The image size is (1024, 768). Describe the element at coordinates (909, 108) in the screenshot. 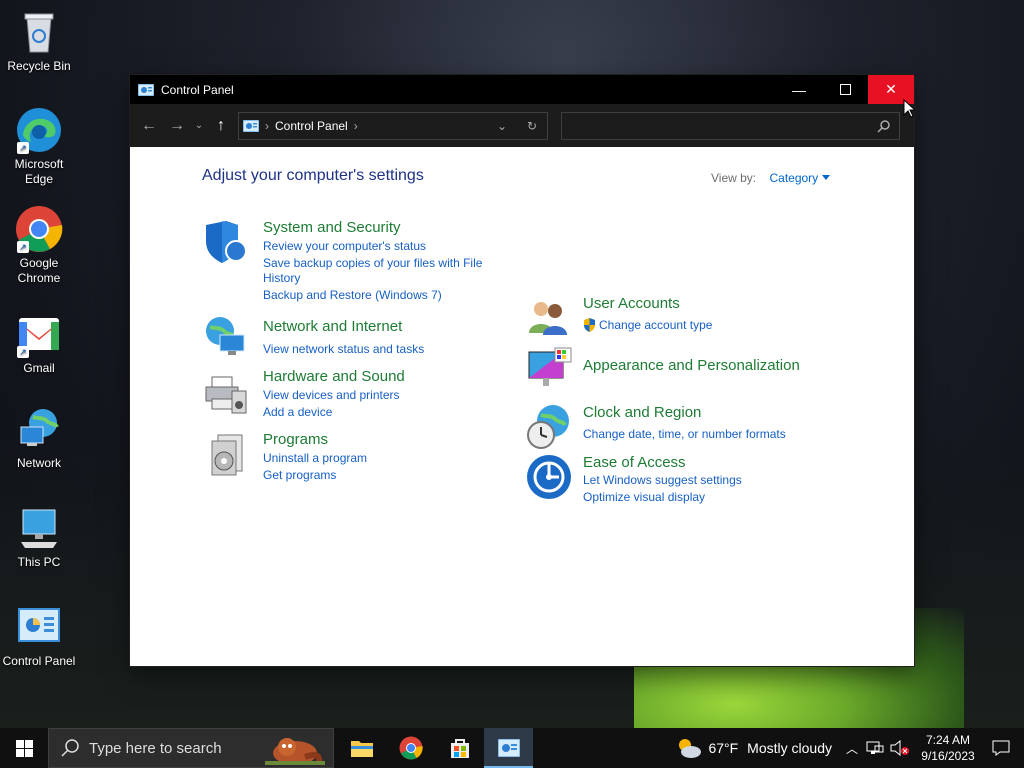

I see `mouse-cursor-icon` at that location.